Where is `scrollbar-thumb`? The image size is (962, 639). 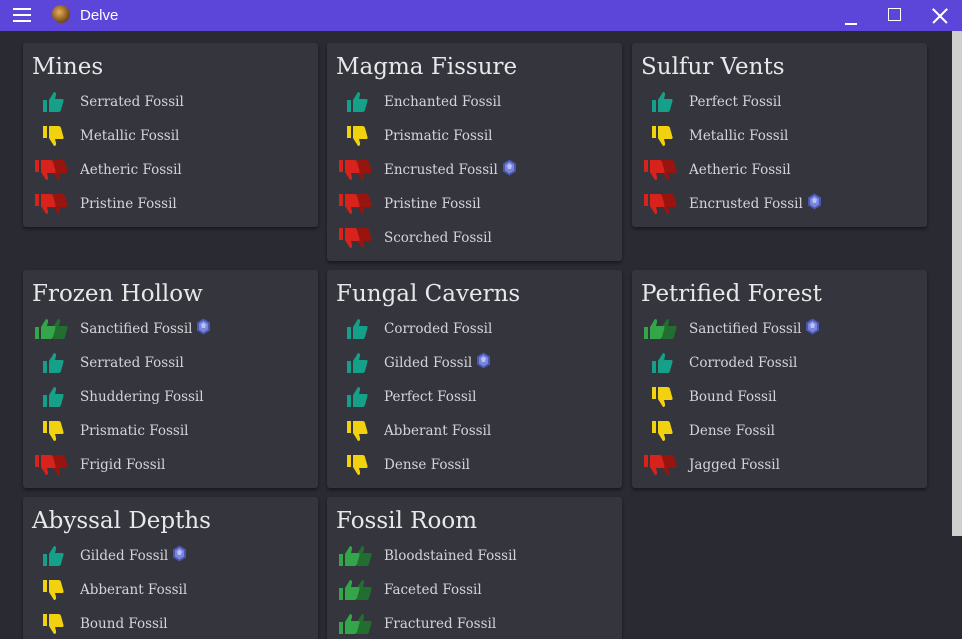
scrollbar-thumb is located at coordinates (957, 283).